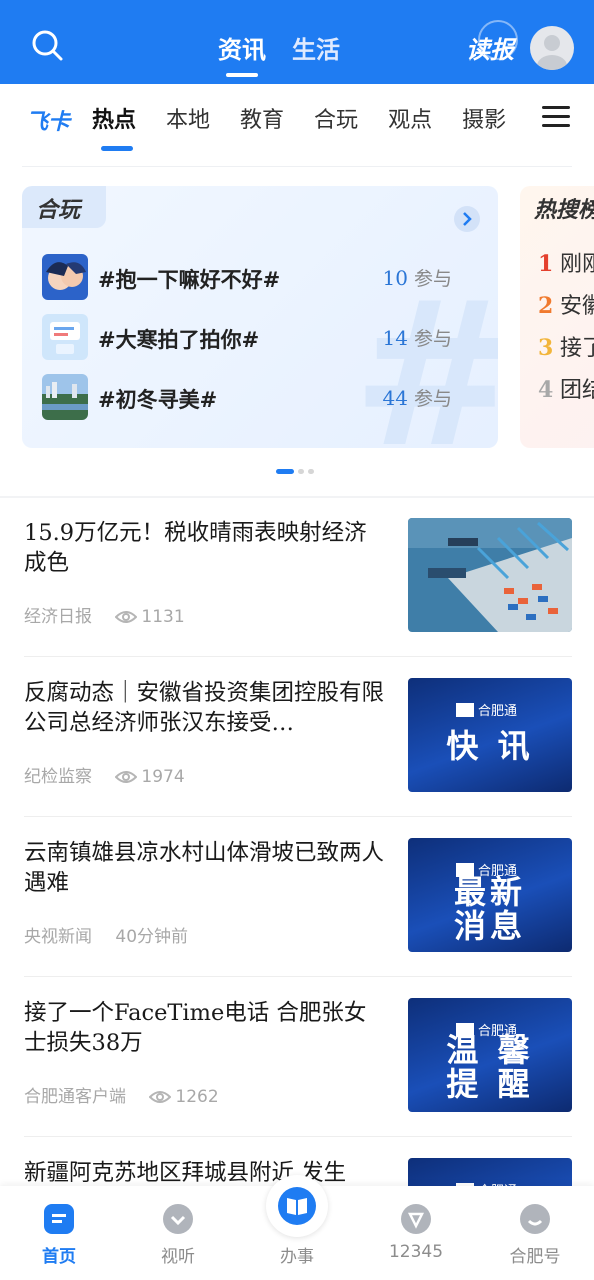  I want to click on menu-icon, so click(556, 117).